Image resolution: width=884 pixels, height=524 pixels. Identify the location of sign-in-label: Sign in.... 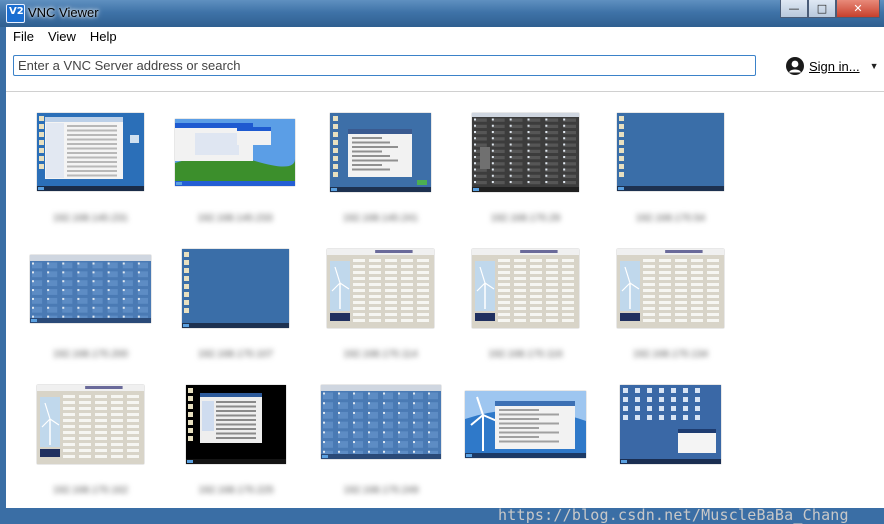
(834, 66).